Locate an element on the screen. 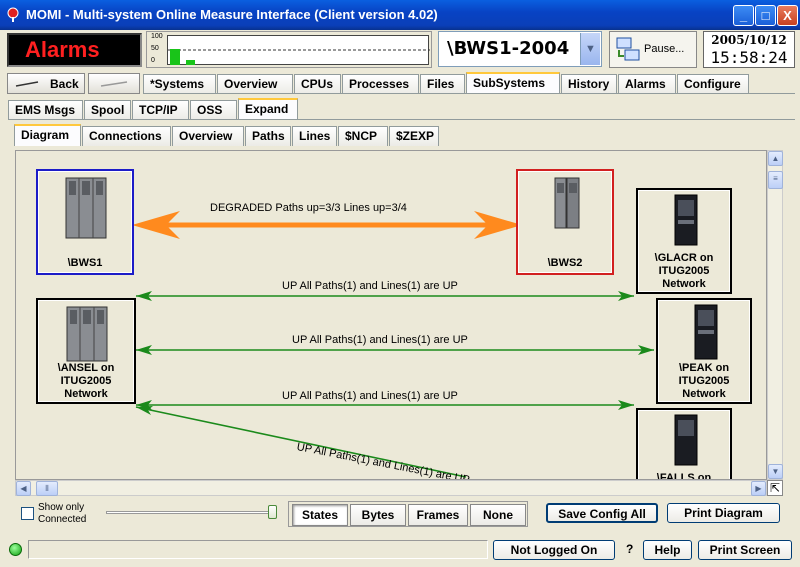  tab-files: Files is located at coordinates (442, 84).